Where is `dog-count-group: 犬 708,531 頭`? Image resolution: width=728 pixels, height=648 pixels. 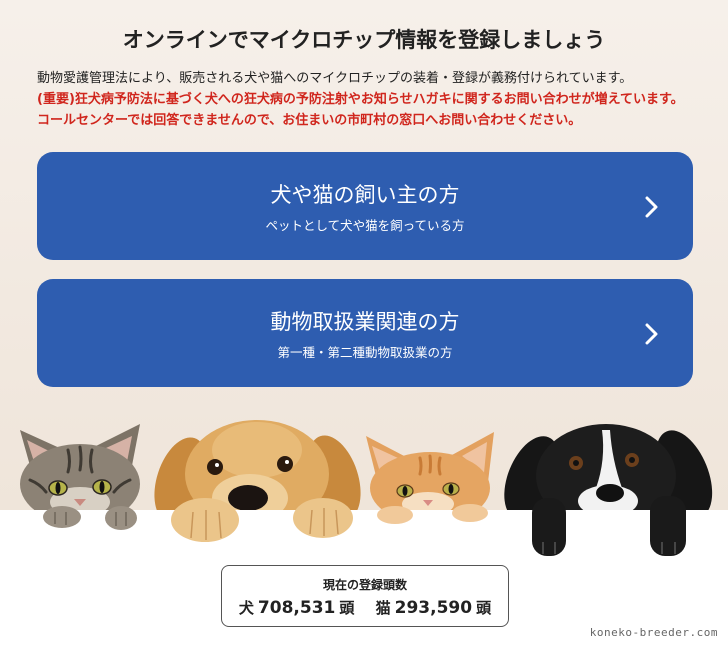
dog-count-group: 犬 708,531 頭 is located at coordinates (299, 608).